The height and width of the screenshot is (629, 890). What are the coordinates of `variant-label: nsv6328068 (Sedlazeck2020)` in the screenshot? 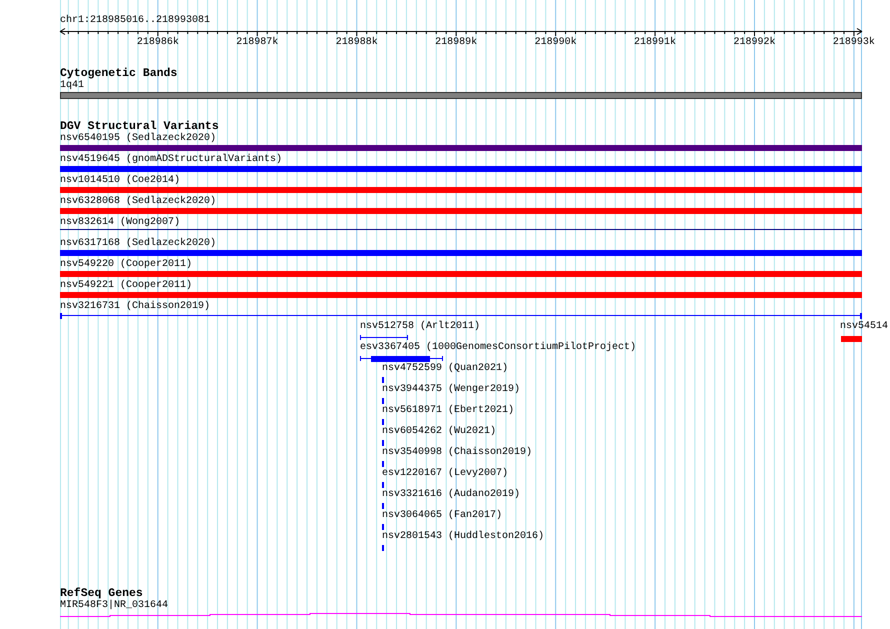 It's located at (138, 202).